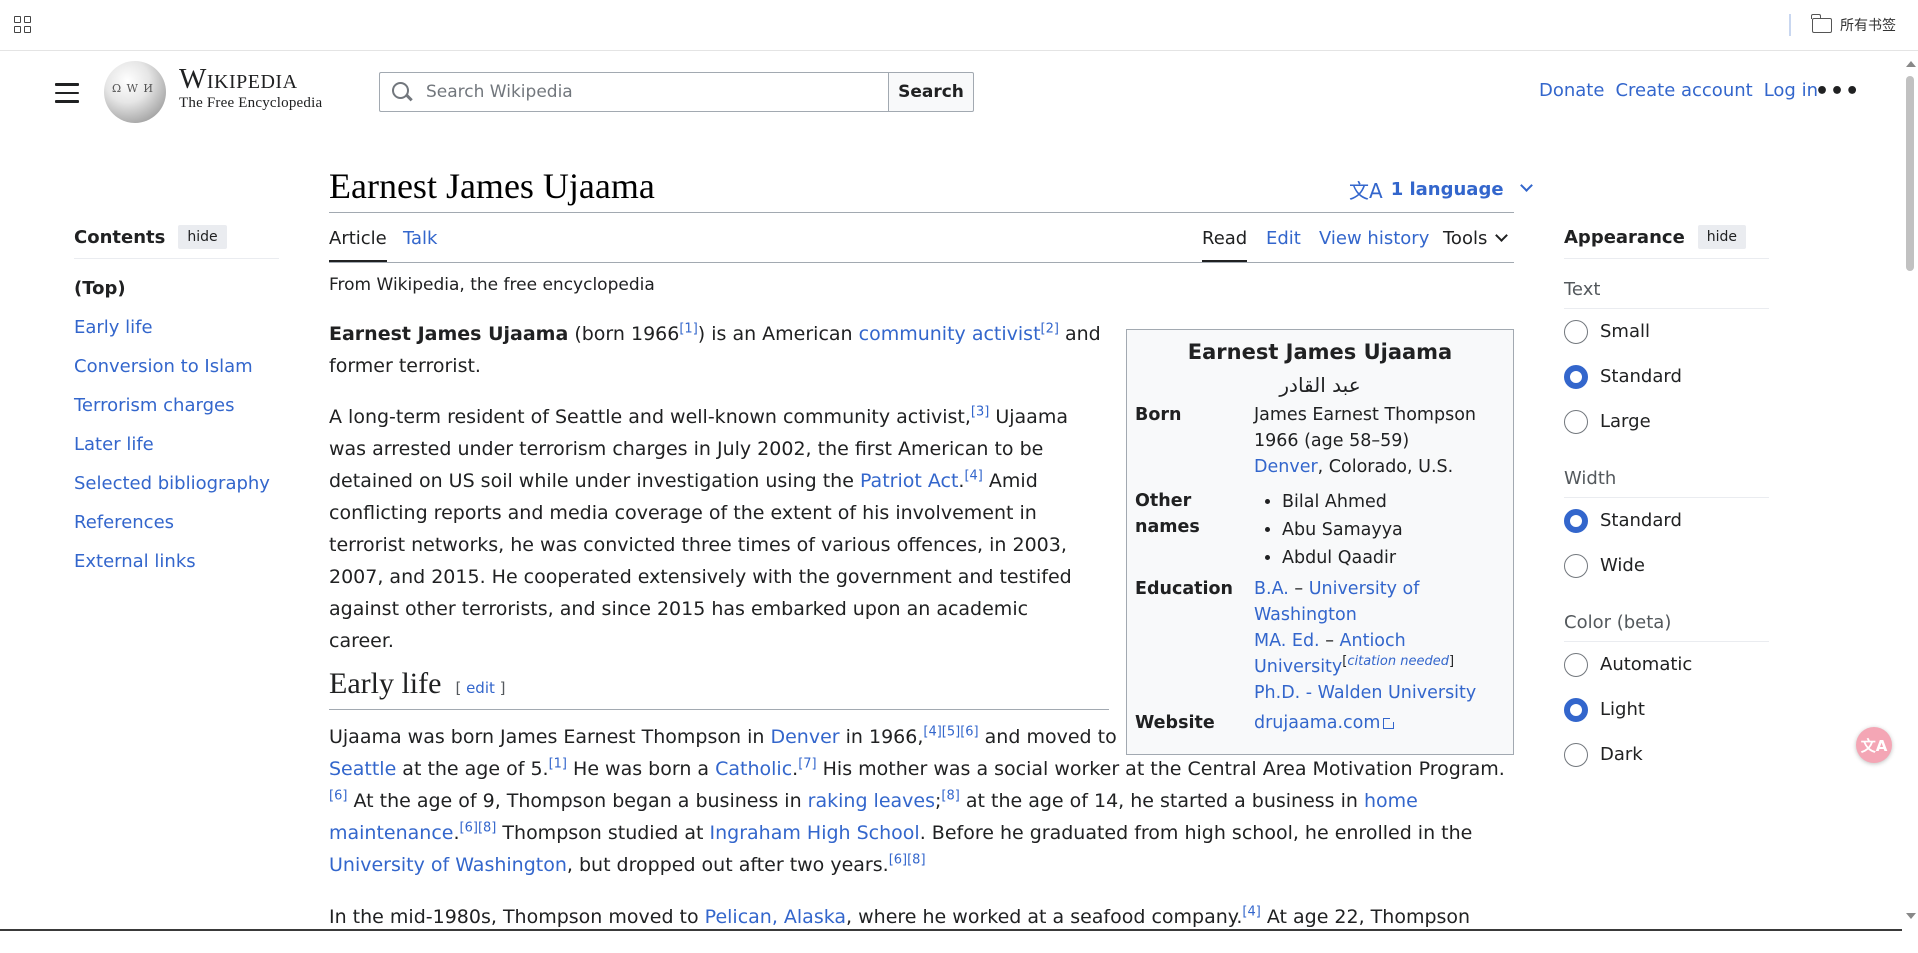  I want to click on toc-item-terrorism-charges: Terrorism charges, so click(176, 405).